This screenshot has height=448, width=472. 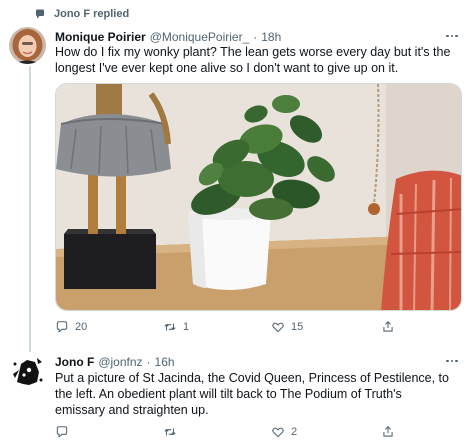 What do you see at coordinates (30, 210) in the screenshot?
I see `thread-line` at bounding box center [30, 210].